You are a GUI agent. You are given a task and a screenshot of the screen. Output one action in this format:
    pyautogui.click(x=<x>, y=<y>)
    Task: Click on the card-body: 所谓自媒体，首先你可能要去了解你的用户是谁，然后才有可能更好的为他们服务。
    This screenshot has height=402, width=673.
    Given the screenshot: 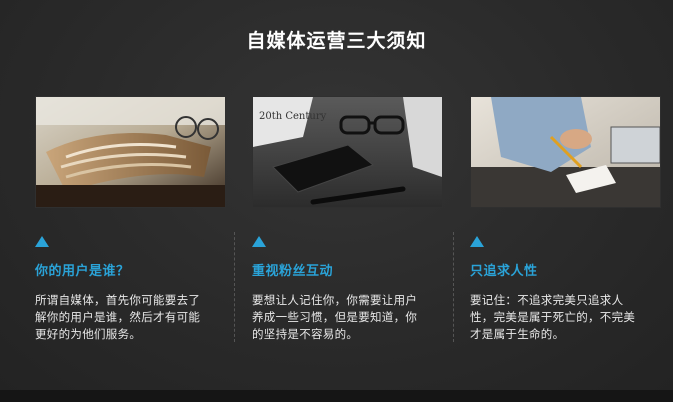 What is the action you would take?
    pyautogui.click(x=118, y=317)
    